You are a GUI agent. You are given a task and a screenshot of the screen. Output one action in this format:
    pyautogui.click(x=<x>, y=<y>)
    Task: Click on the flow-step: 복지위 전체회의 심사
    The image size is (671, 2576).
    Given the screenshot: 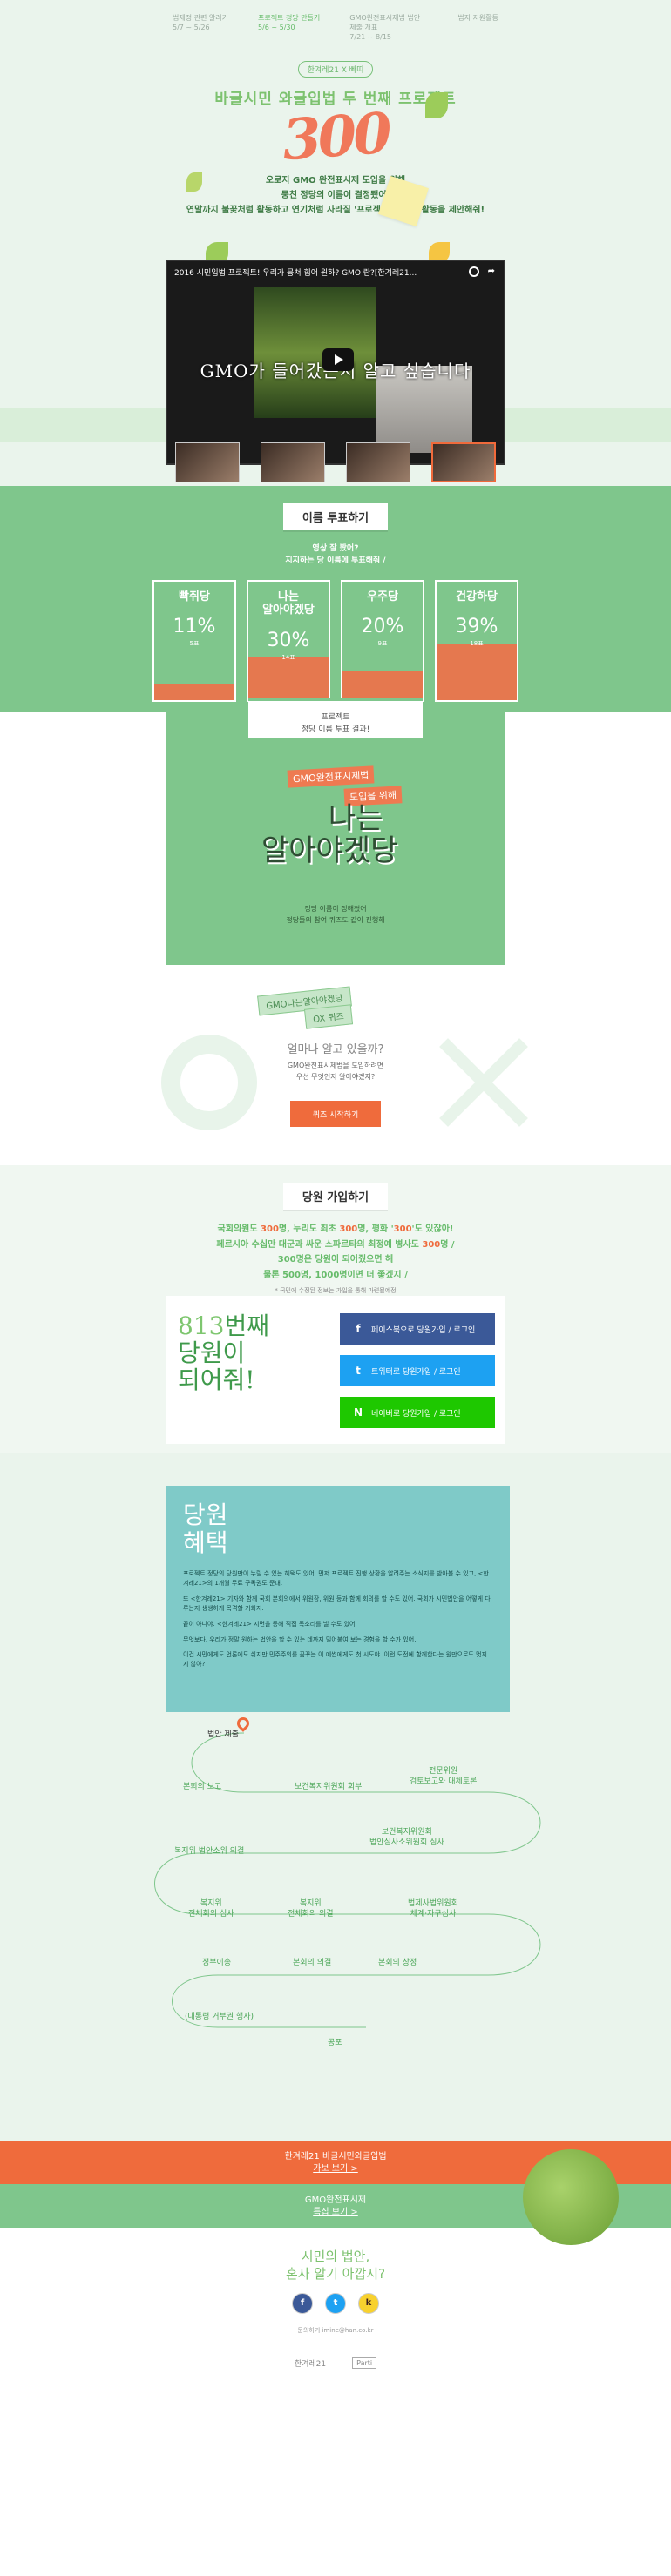 What is the action you would take?
    pyautogui.click(x=211, y=1909)
    